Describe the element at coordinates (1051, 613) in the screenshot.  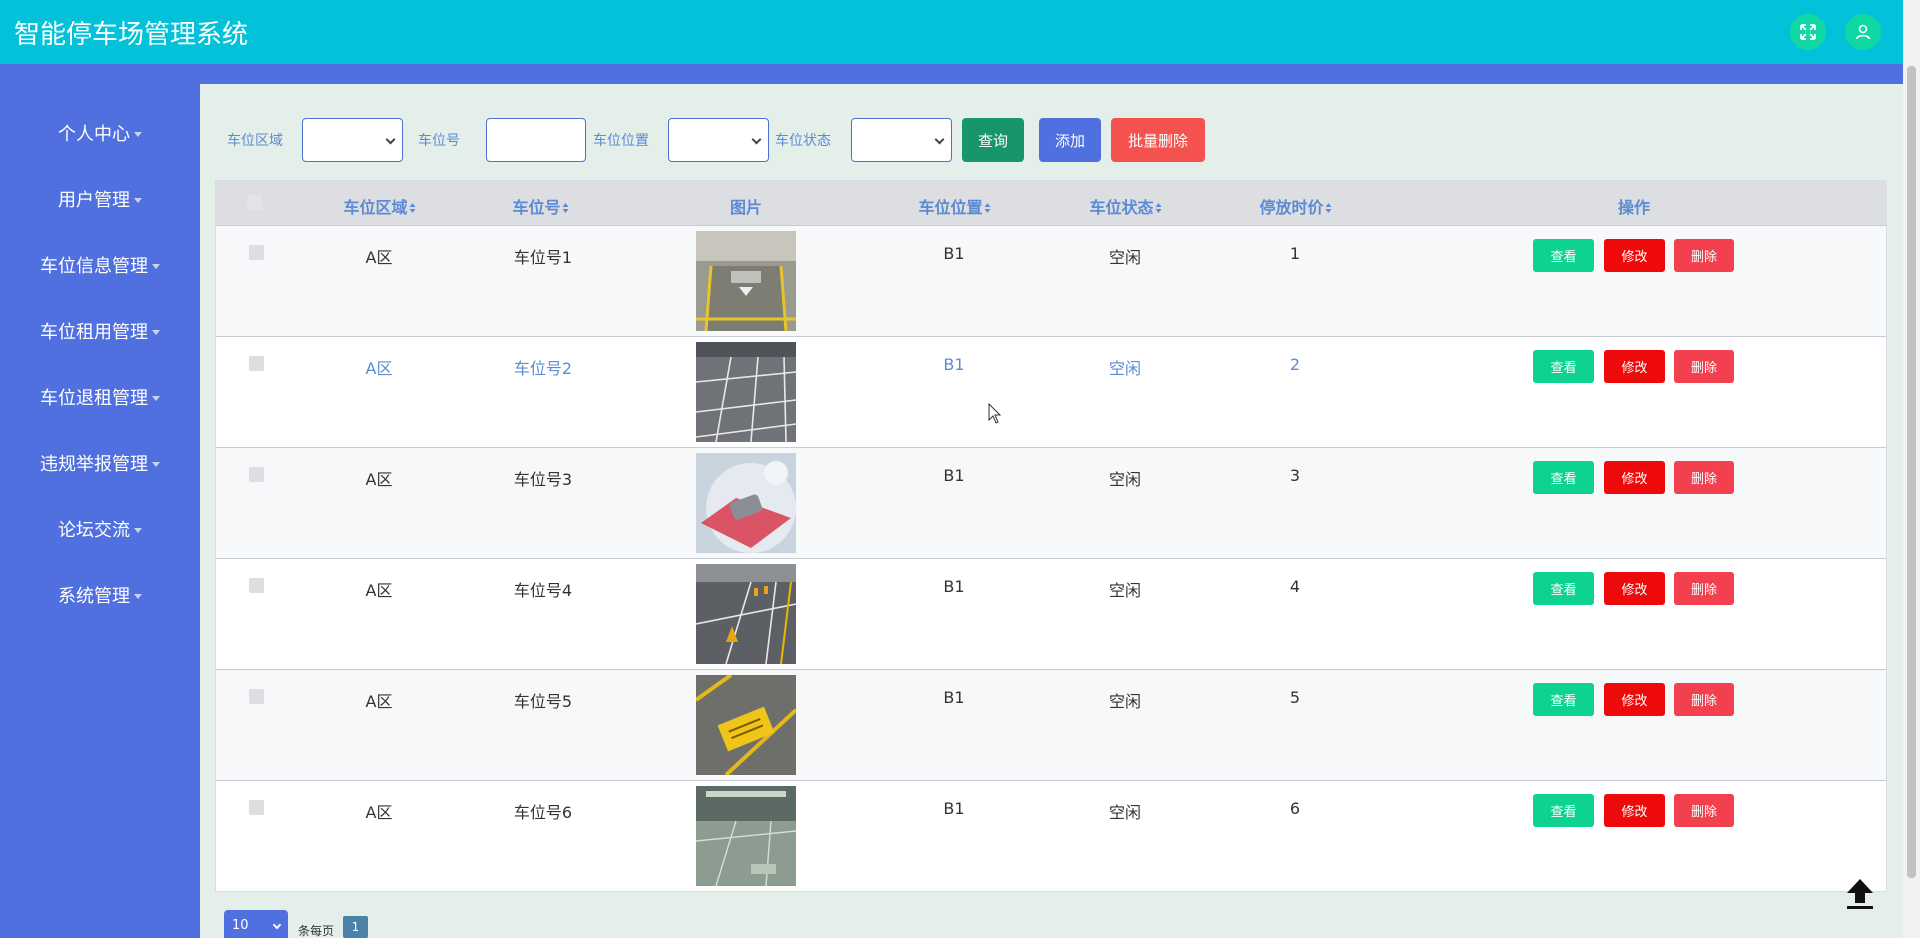
I see `table-row: A区 车位号4 B1 空闲 4 查看 修改 删除` at that location.